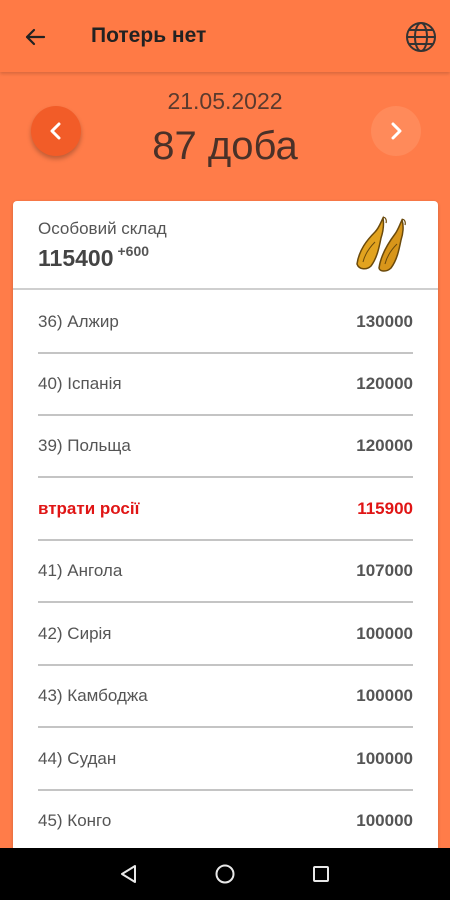 The image size is (450, 900). I want to click on nav-recents-icon, so click(321, 874).